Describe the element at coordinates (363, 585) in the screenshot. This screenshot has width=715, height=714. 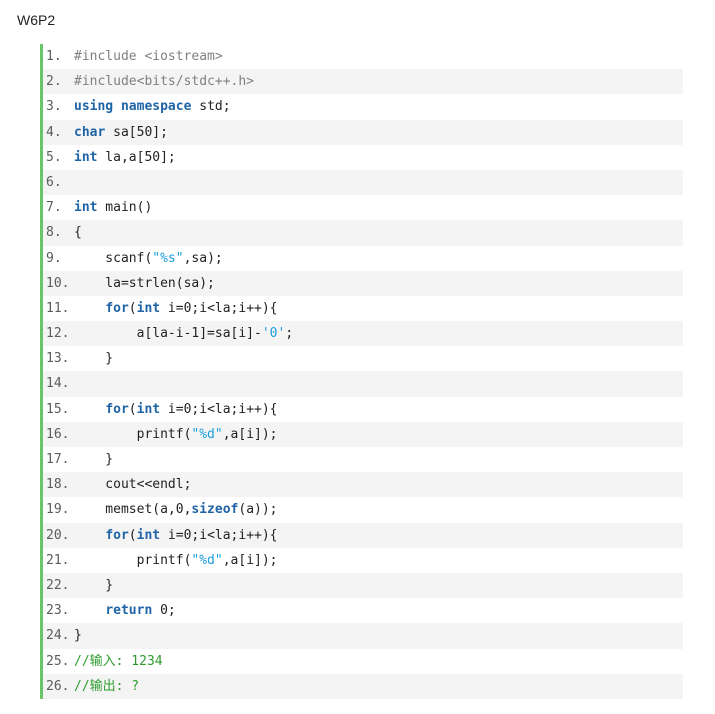
I see `code-line: 22. }` at that location.